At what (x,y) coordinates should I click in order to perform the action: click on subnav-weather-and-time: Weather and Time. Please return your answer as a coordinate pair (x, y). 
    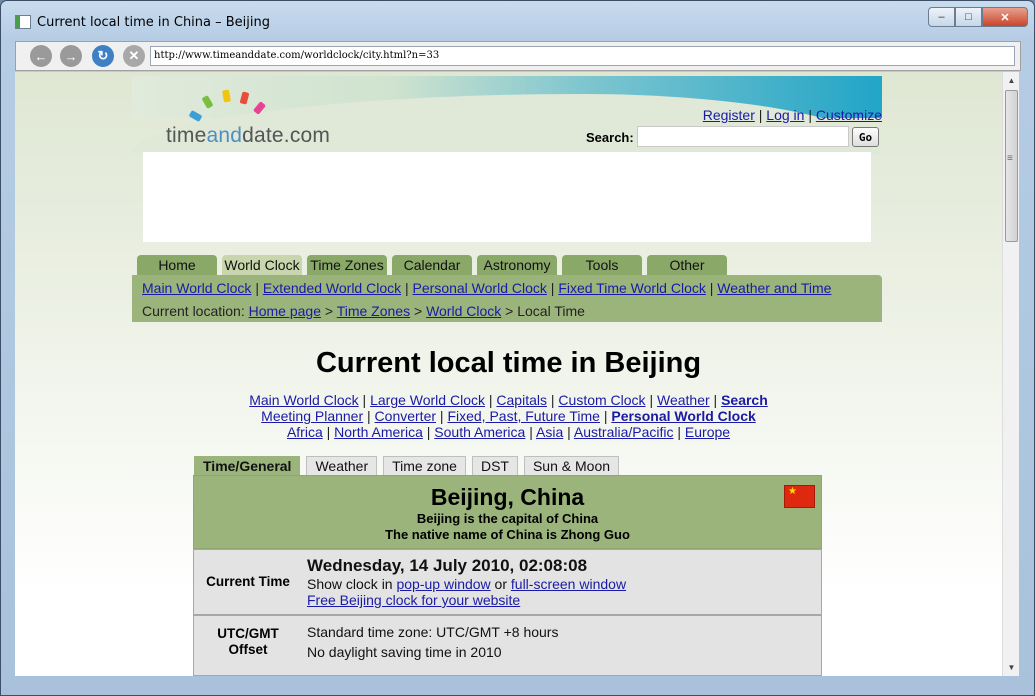
    Looking at the image, I should click on (774, 288).